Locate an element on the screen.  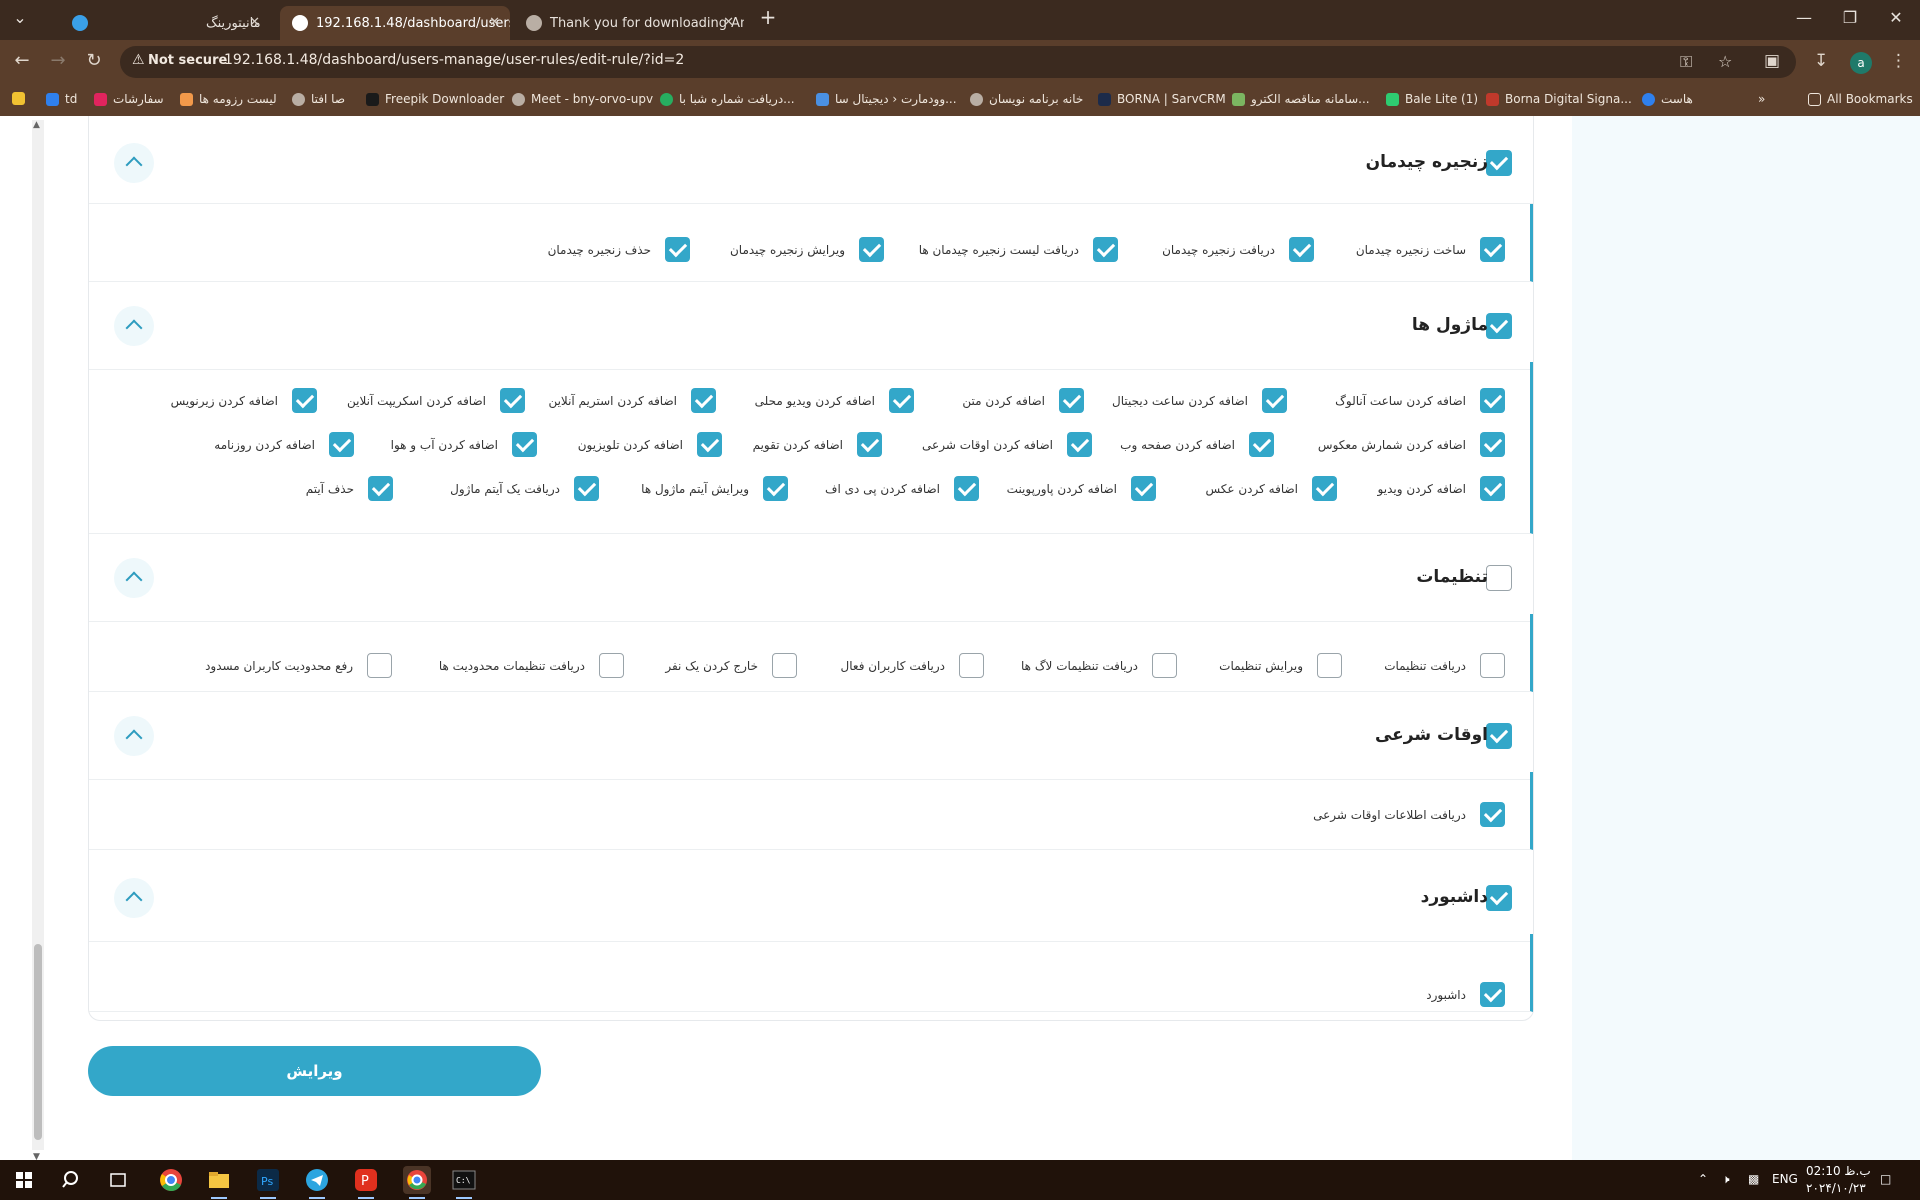
tab-current: 192.168.1.48/dashboard/users- ✕ is located at coordinates (395, 23).